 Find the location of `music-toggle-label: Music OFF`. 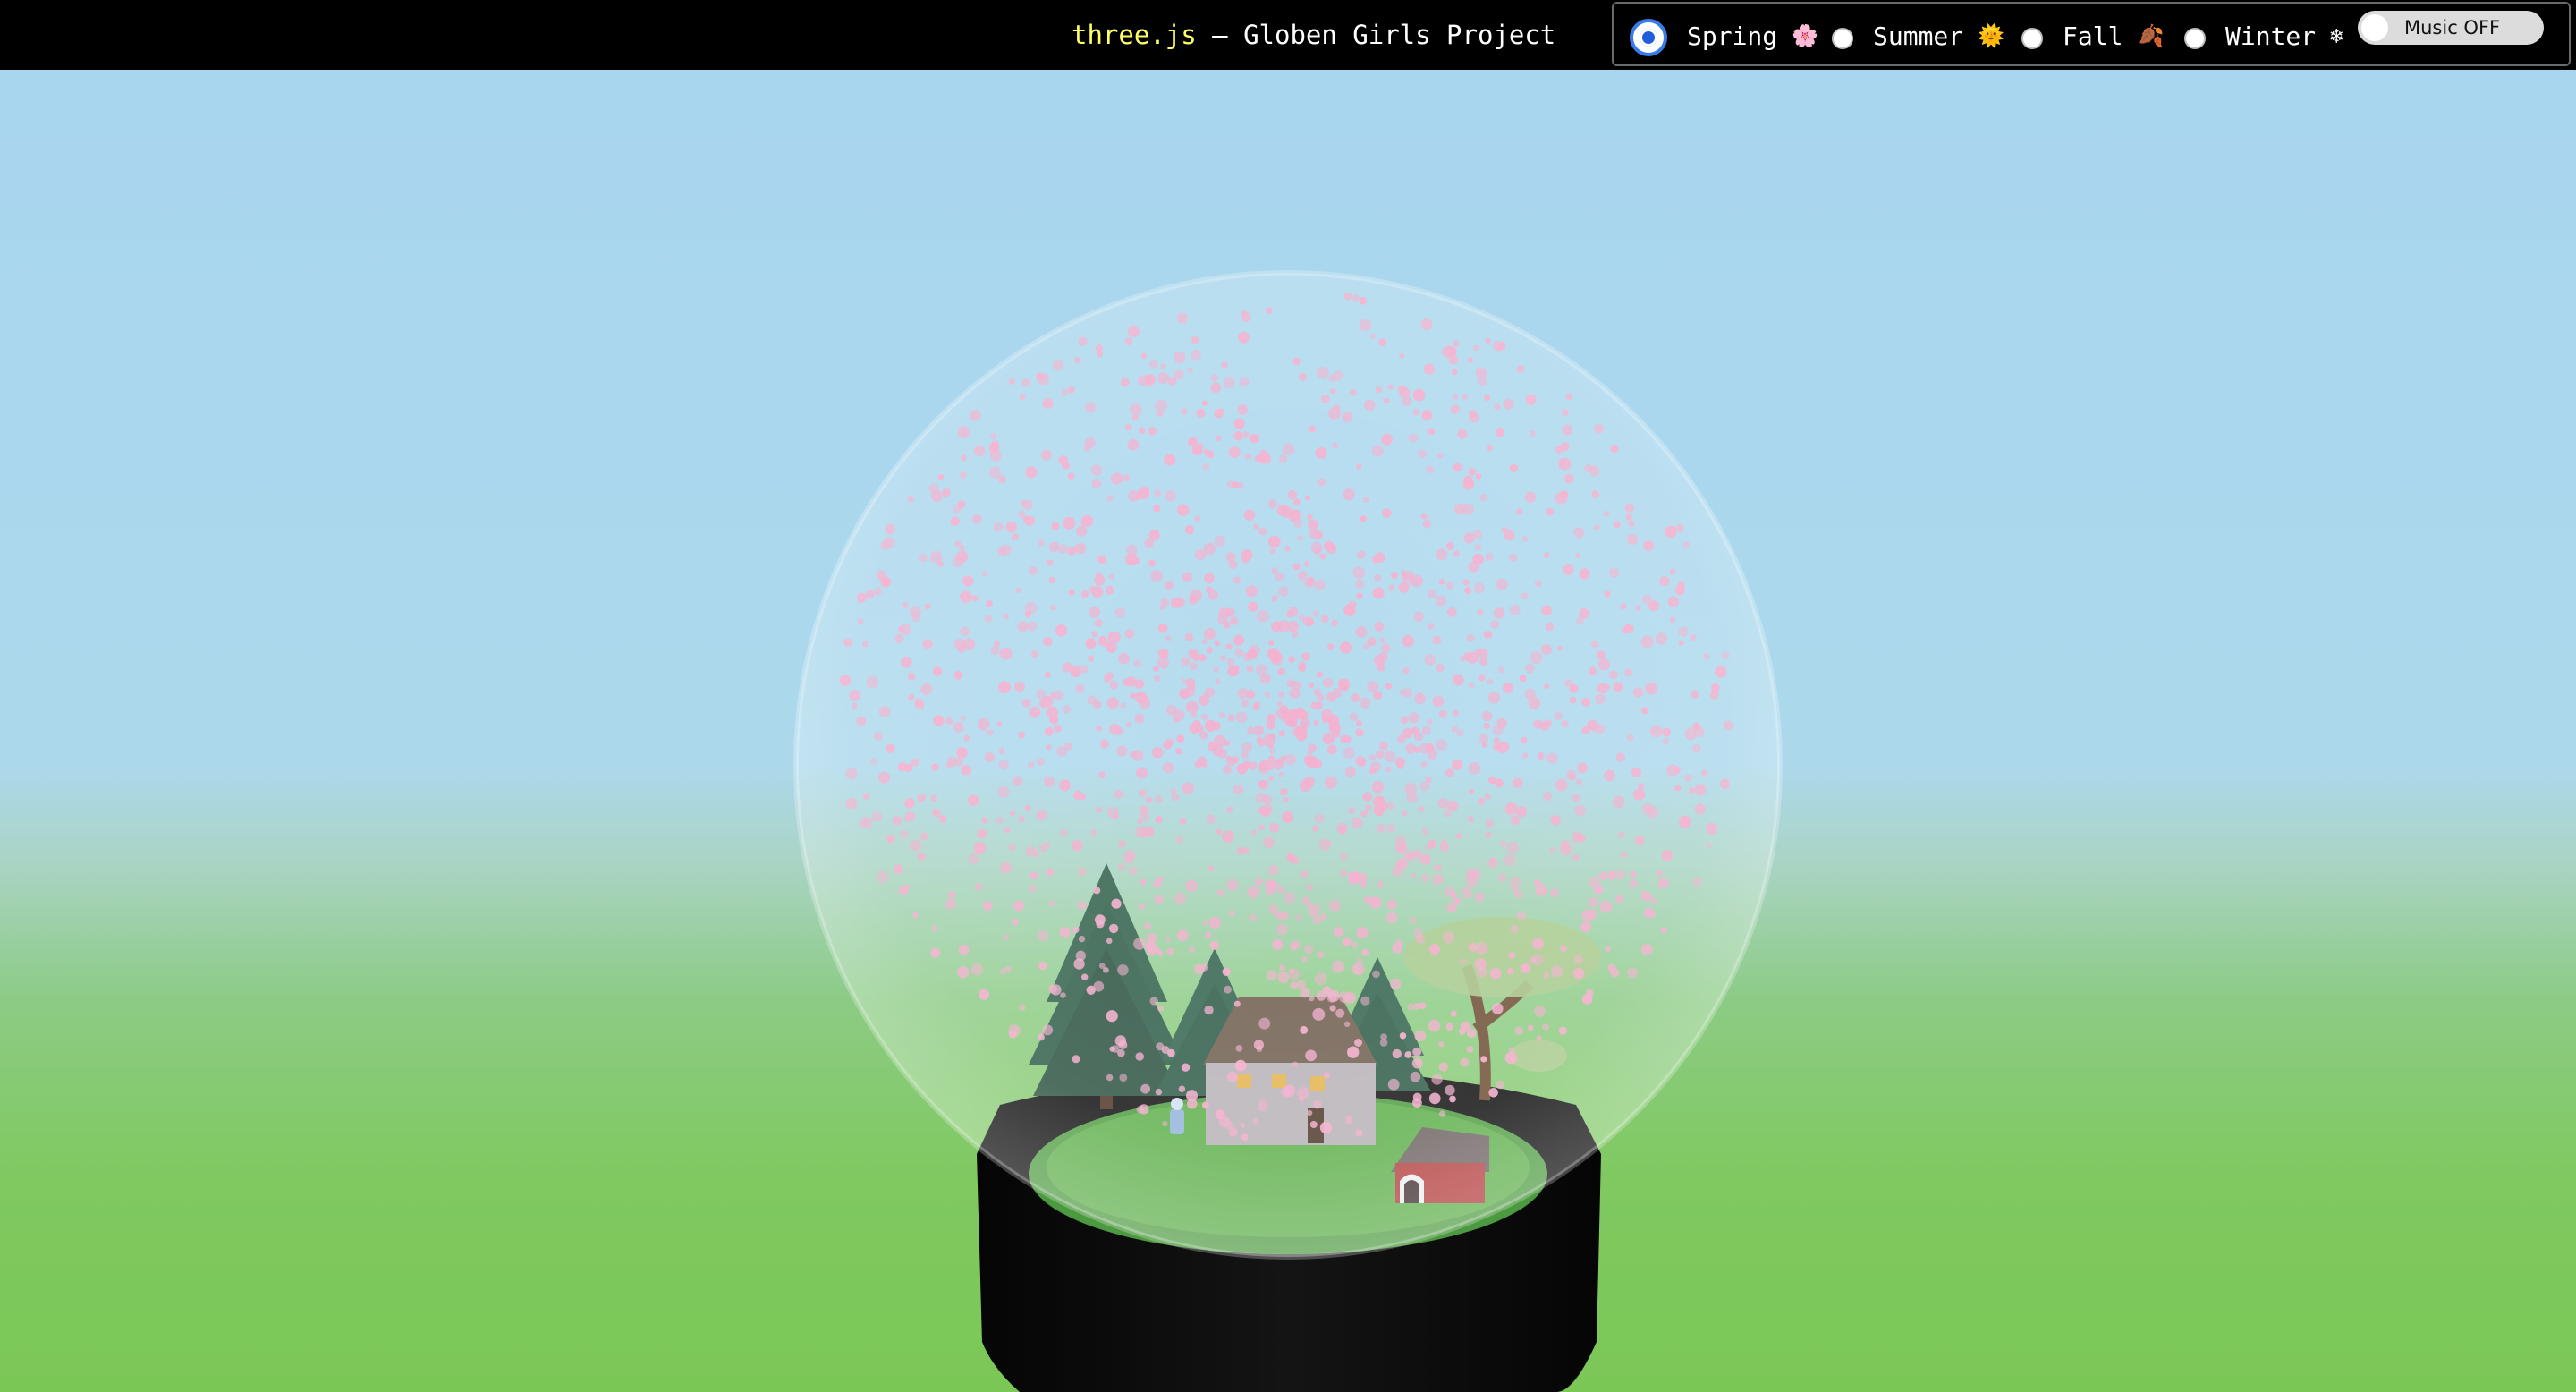

music-toggle-label: Music OFF is located at coordinates (2452, 27).